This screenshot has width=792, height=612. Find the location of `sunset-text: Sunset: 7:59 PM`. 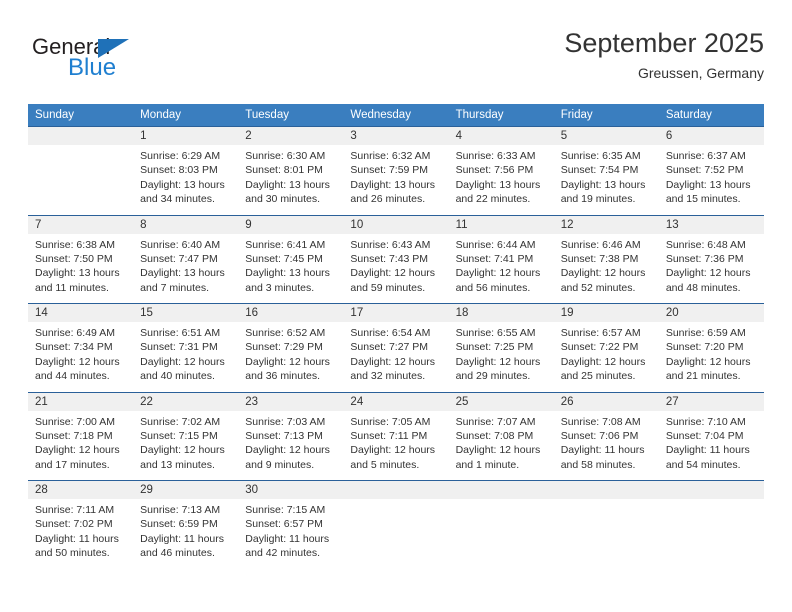

sunset-text: Sunset: 7:59 PM is located at coordinates (389, 170).